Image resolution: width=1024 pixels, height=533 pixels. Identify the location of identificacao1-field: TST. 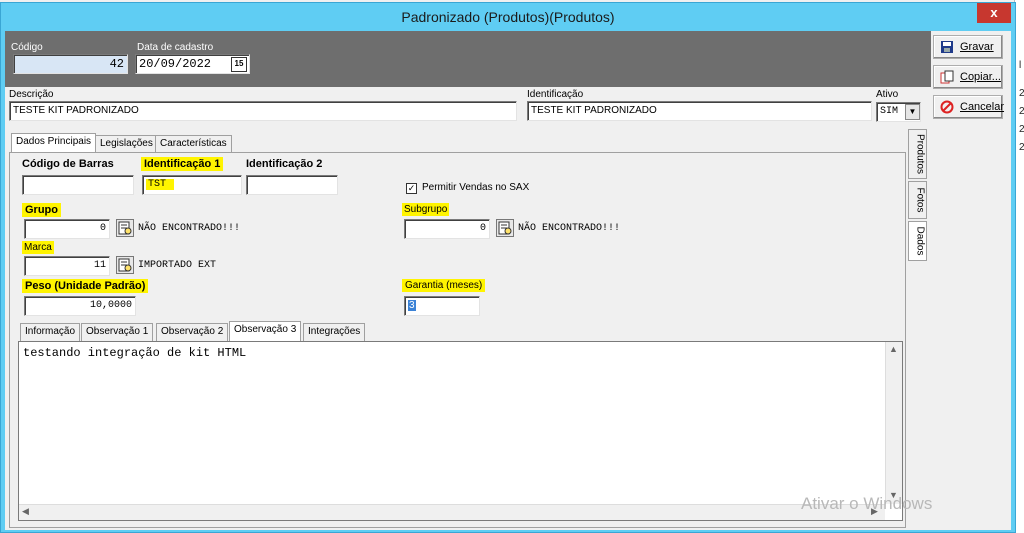
(192, 185).